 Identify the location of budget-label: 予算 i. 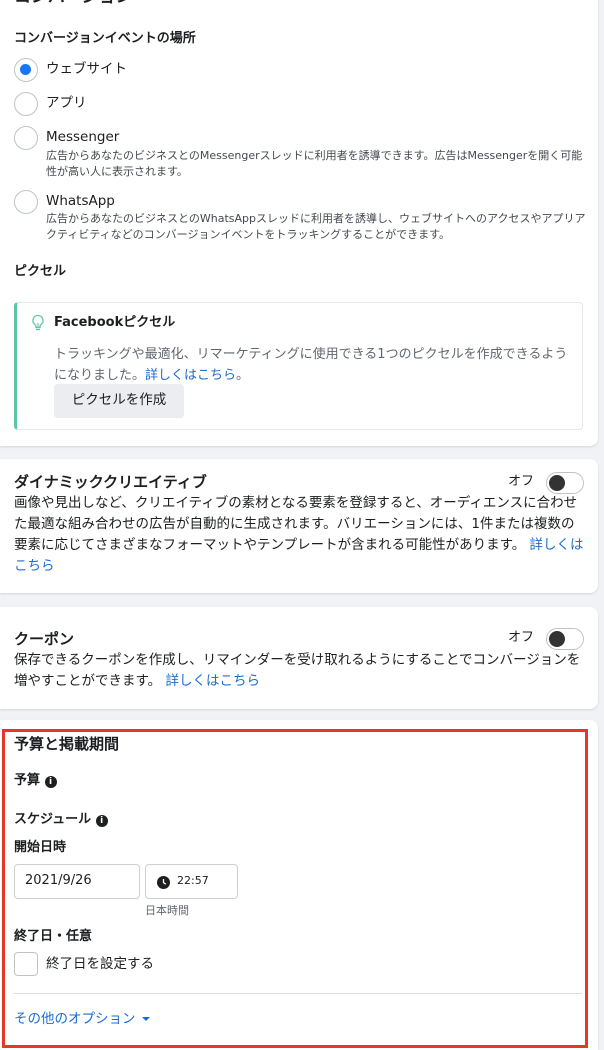
(35, 781).